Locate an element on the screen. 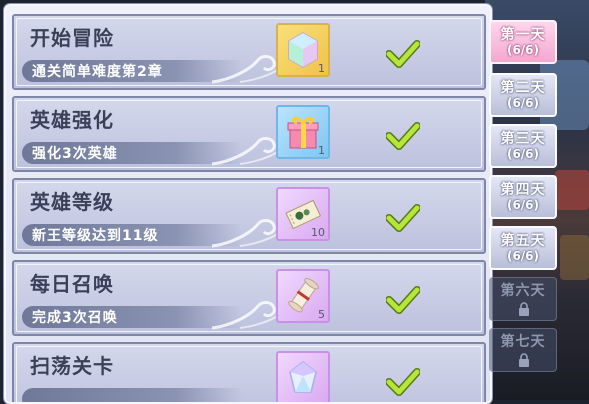 Image resolution: width=589 pixels, height=404 pixels. task-row: 扫荡关卡 is located at coordinates (249, 372).